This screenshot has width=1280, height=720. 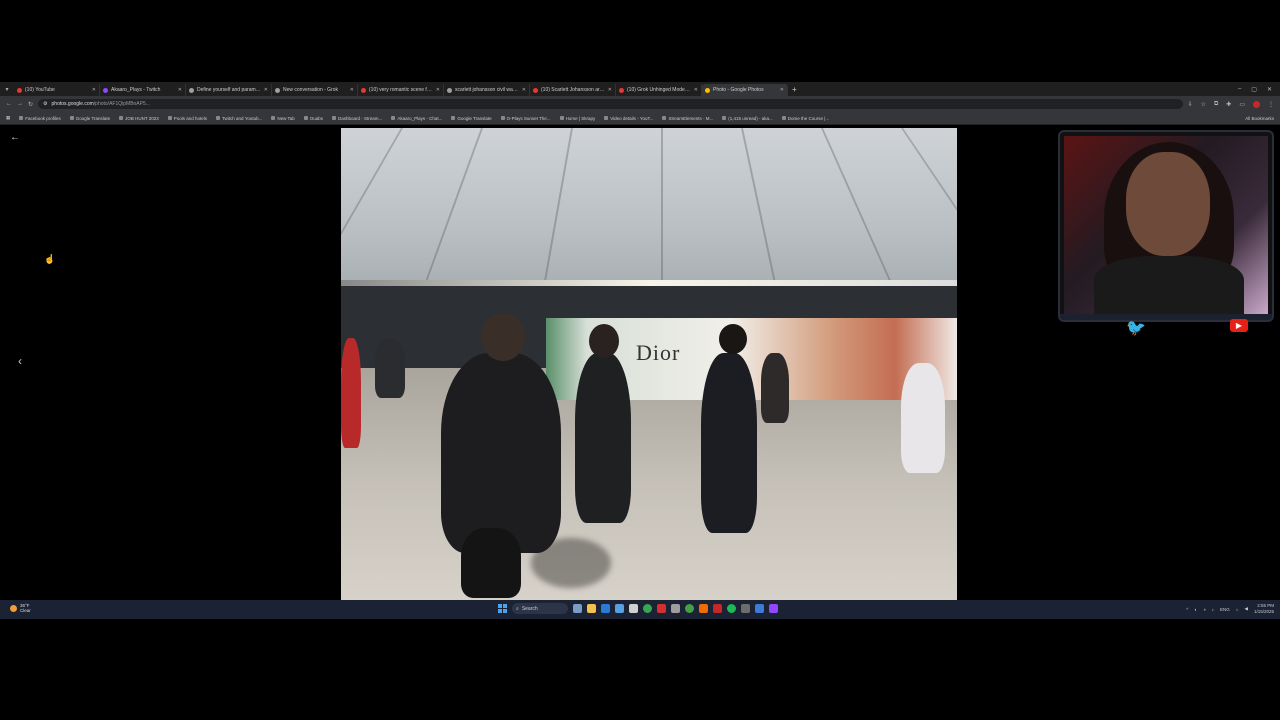 What do you see at coordinates (1256, 104) in the screenshot?
I see `profile-avatar` at bounding box center [1256, 104].